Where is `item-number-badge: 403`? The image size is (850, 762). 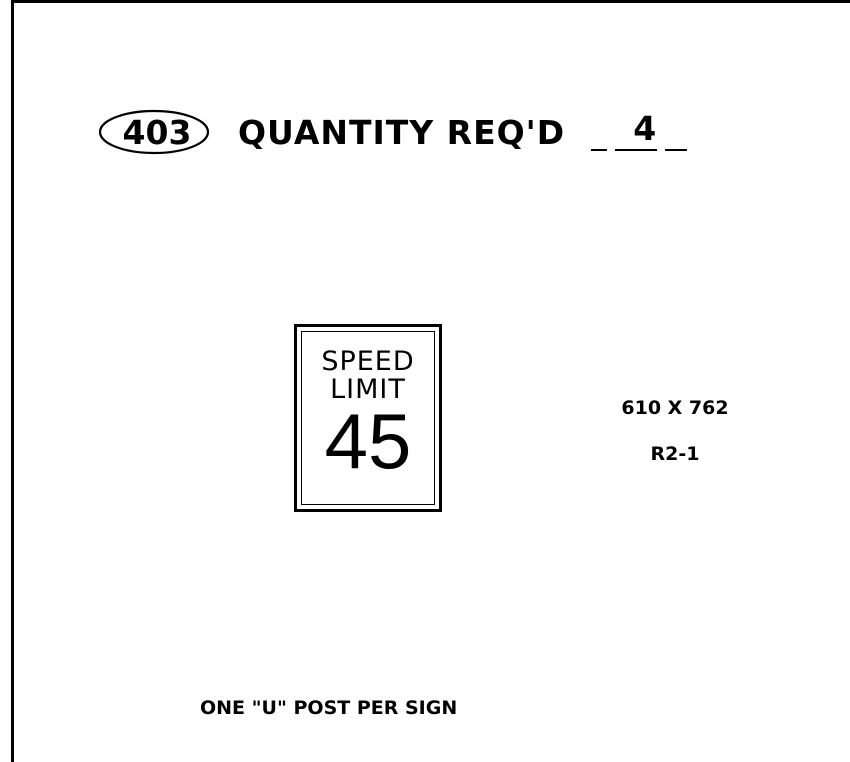
item-number-badge: 403 is located at coordinates (154, 132).